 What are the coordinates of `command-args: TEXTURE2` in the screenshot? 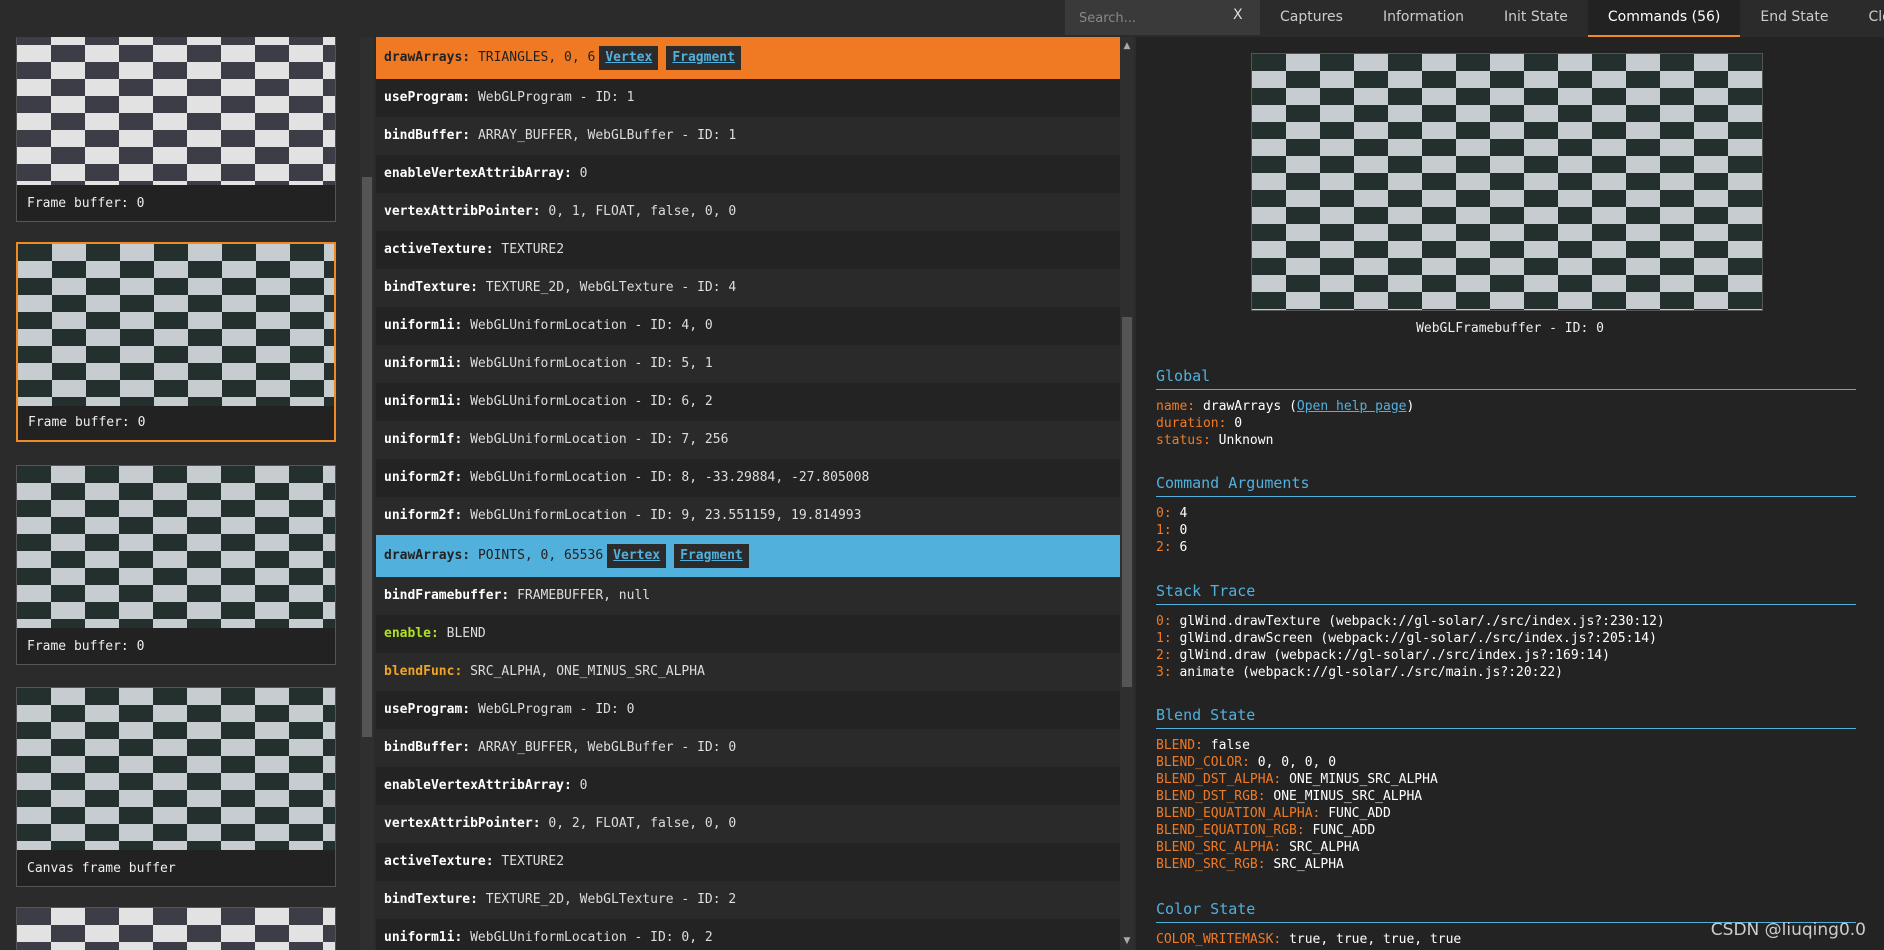 It's located at (533, 249).